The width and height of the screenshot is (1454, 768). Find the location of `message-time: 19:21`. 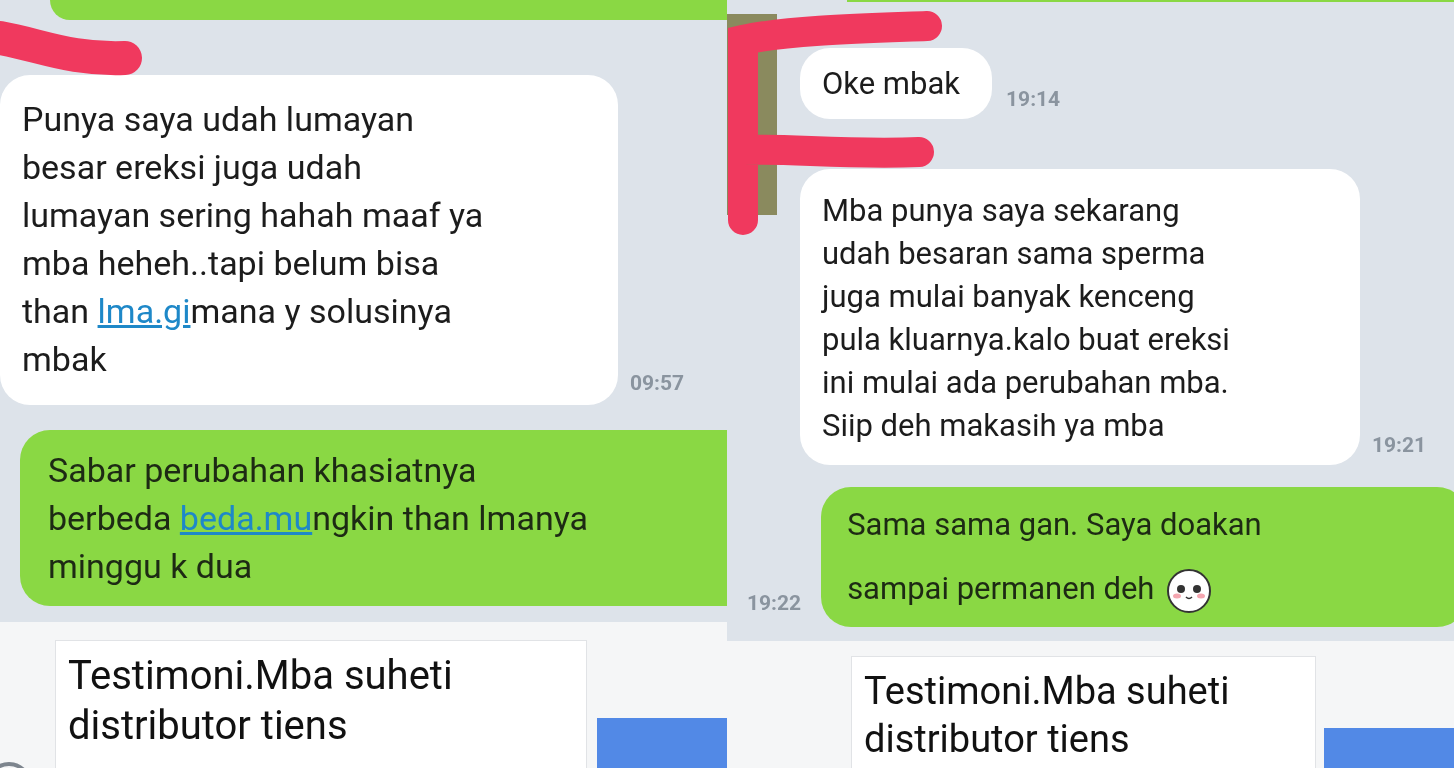

message-time: 19:21 is located at coordinates (1399, 445).